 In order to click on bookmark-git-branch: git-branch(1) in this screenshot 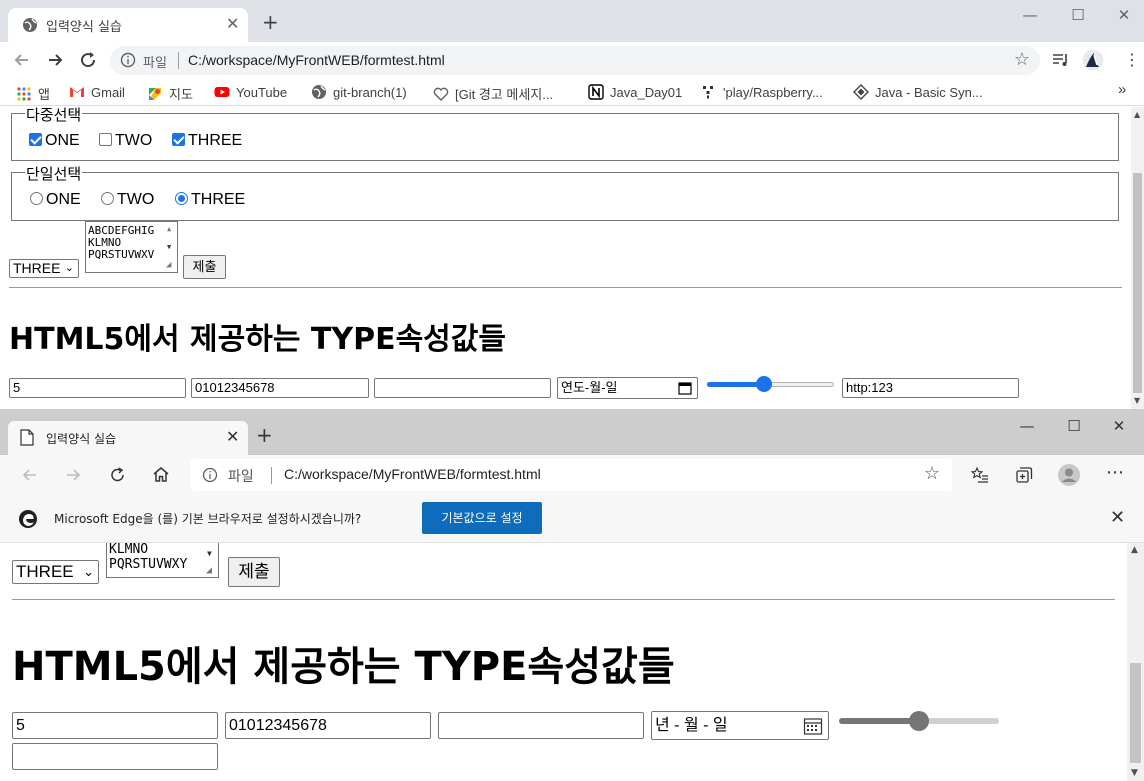, I will do `click(359, 92)`.